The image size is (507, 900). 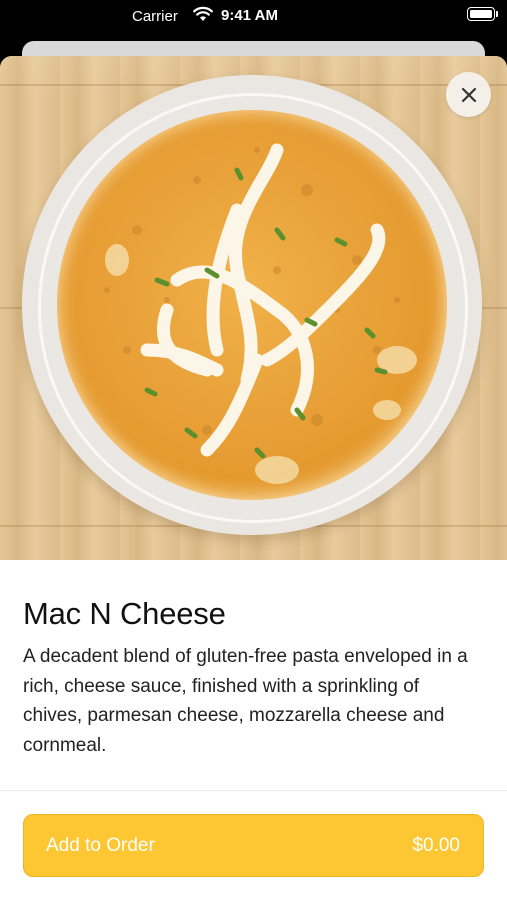 I want to click on order-price: $0.00, so click(x=436, y=845).